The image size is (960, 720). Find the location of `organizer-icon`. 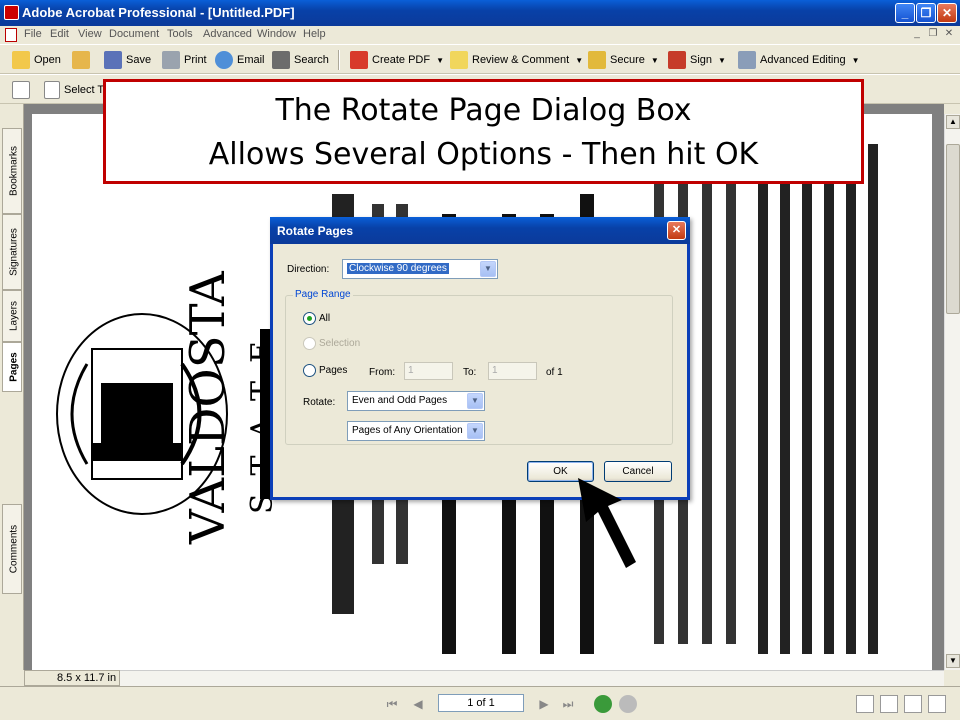

organizer-icon is located at coordinates (81, 60).